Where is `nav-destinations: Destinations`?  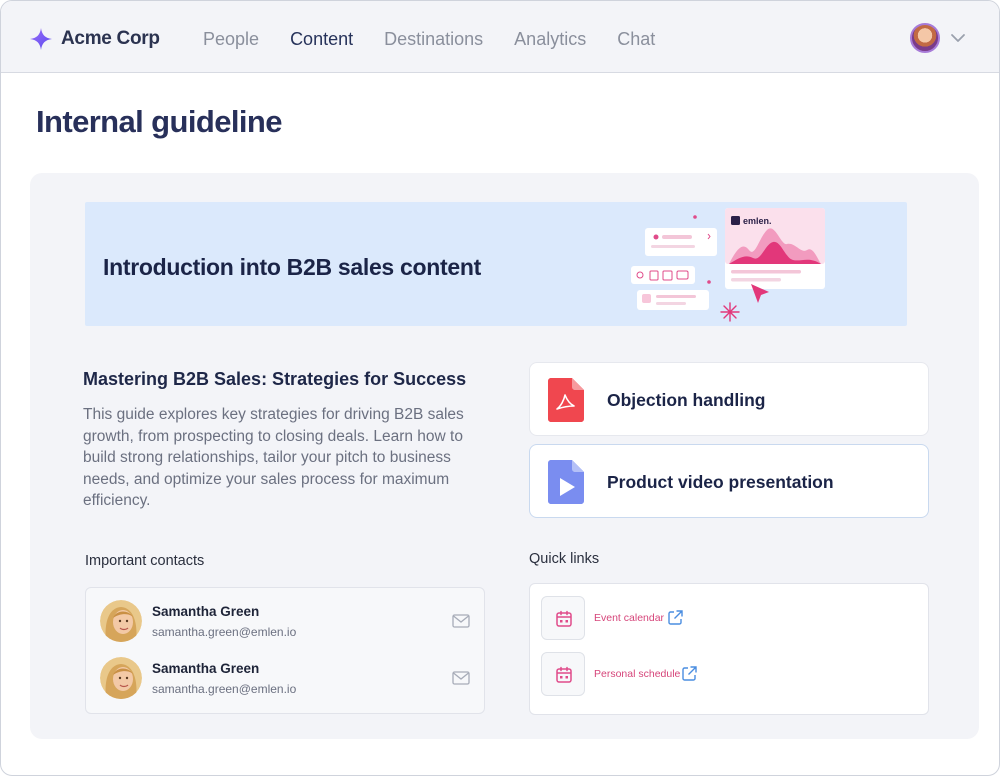 nav-destinations: Destinations is located at coordinates (433, 39).